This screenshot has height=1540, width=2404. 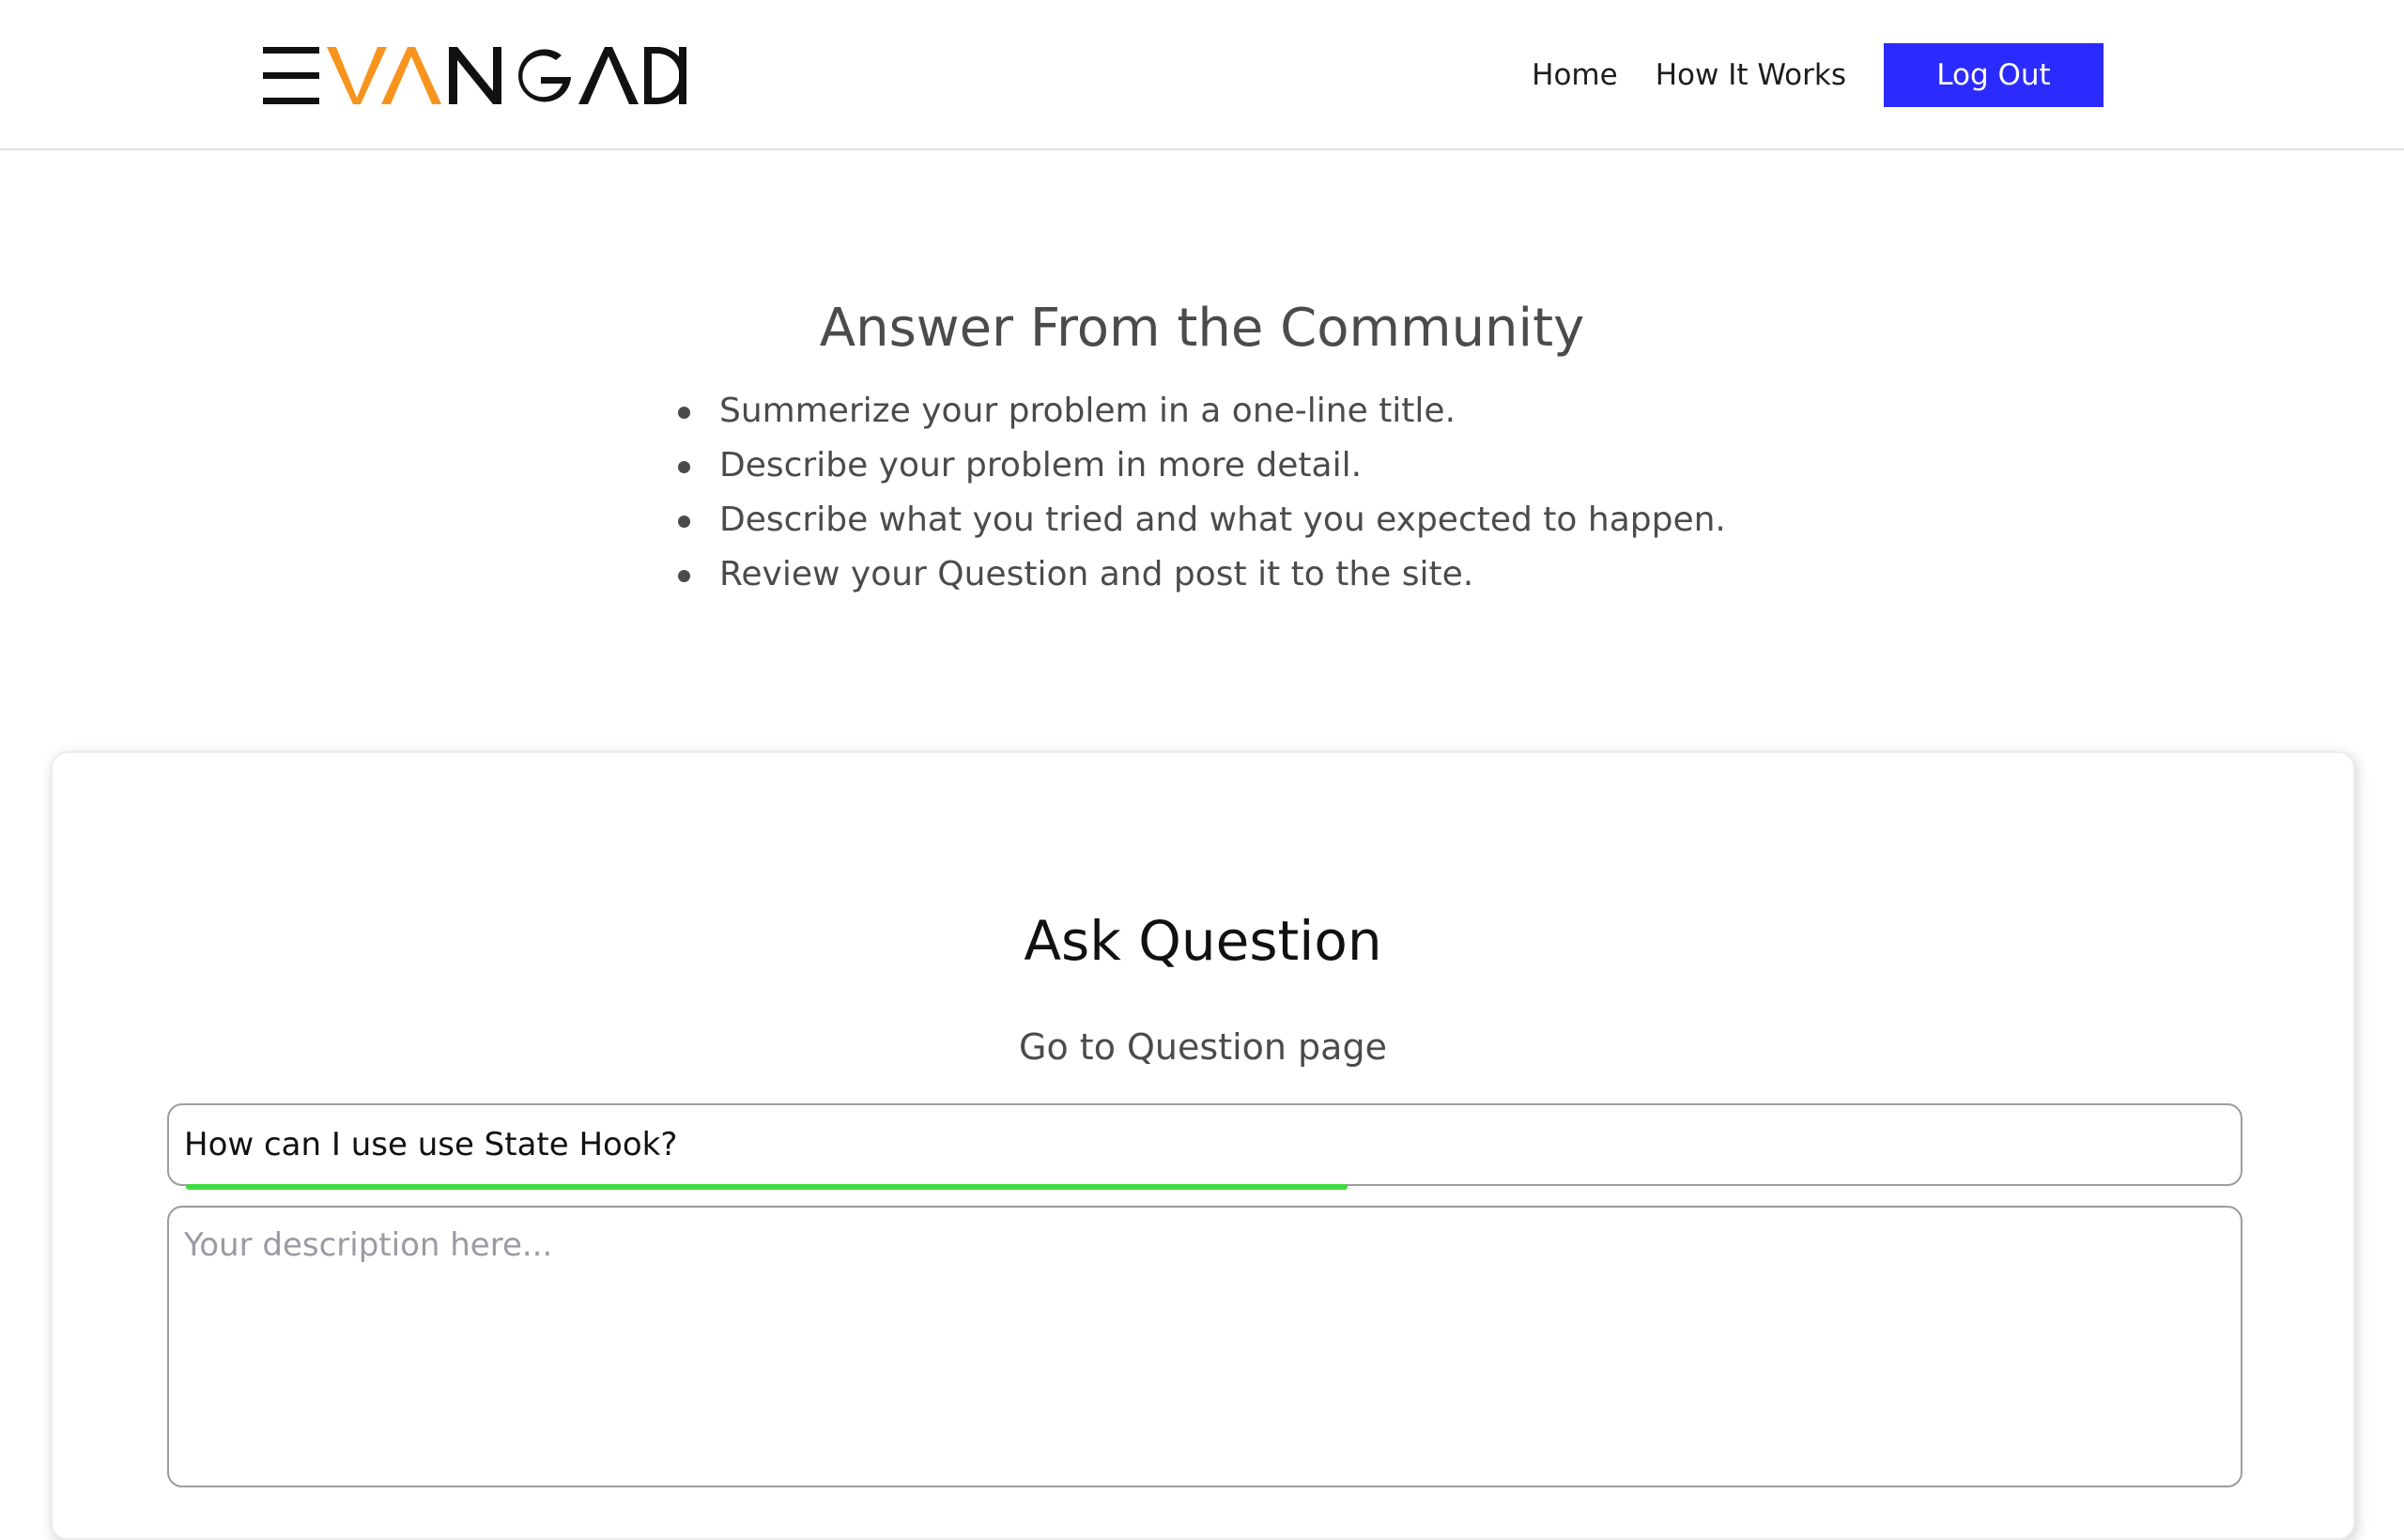 I want to click on go-to-question-page-link: Go to Question page, so click(x=1203, y=1047).